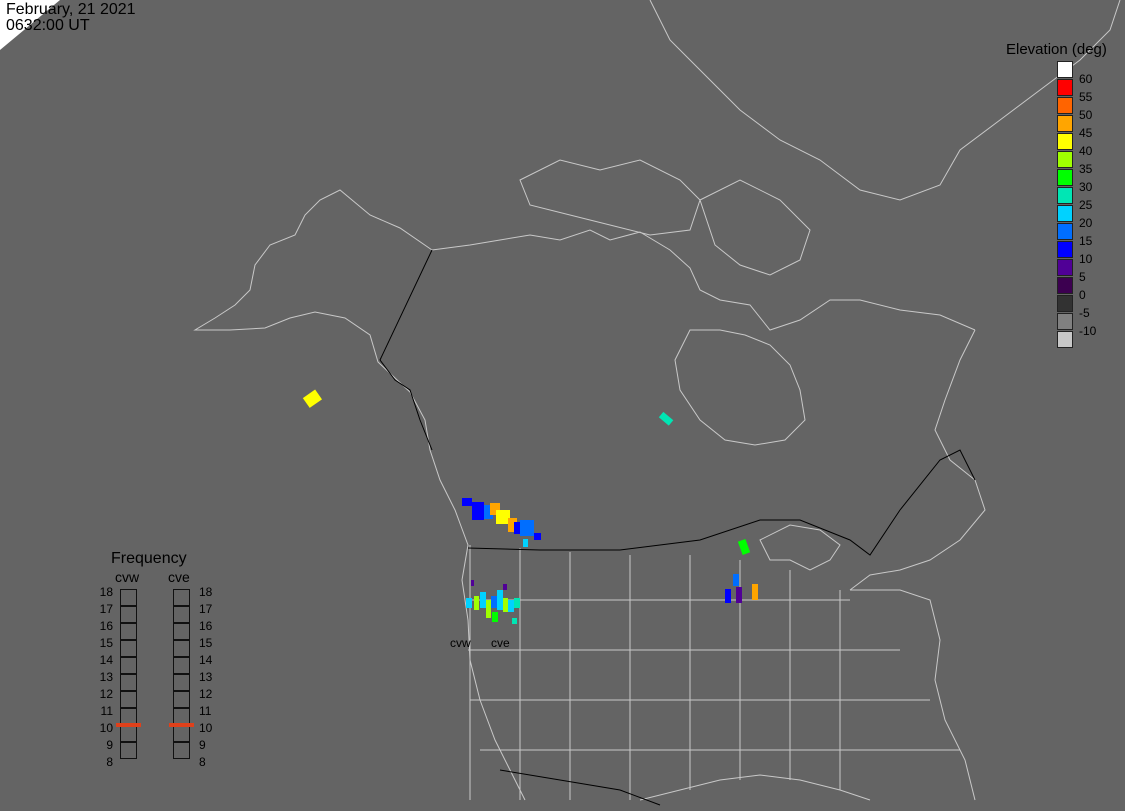 The height and width of the screenshot is (811, 1125). What do you see at coordinates (71, 9) in the screenshot?
I see `date-label: February, 21 2021` at bounding box center [71, 9].